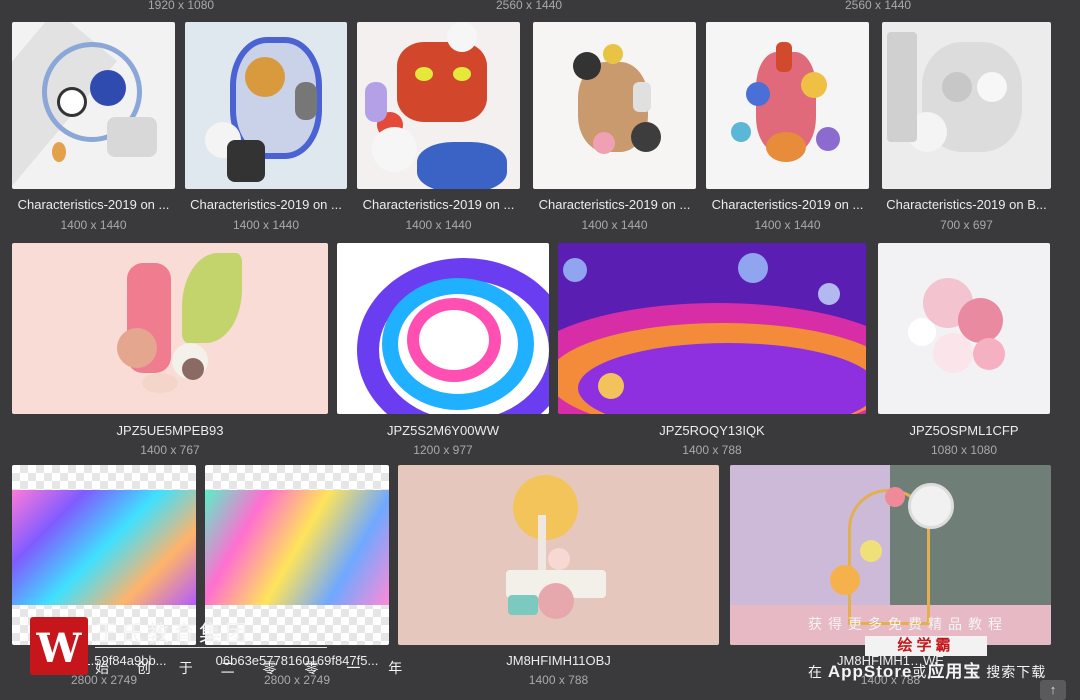 The height and width of the screenshot is (700, 1080). I want to click on thumbnail-pink-bottle, so click(170, 328).